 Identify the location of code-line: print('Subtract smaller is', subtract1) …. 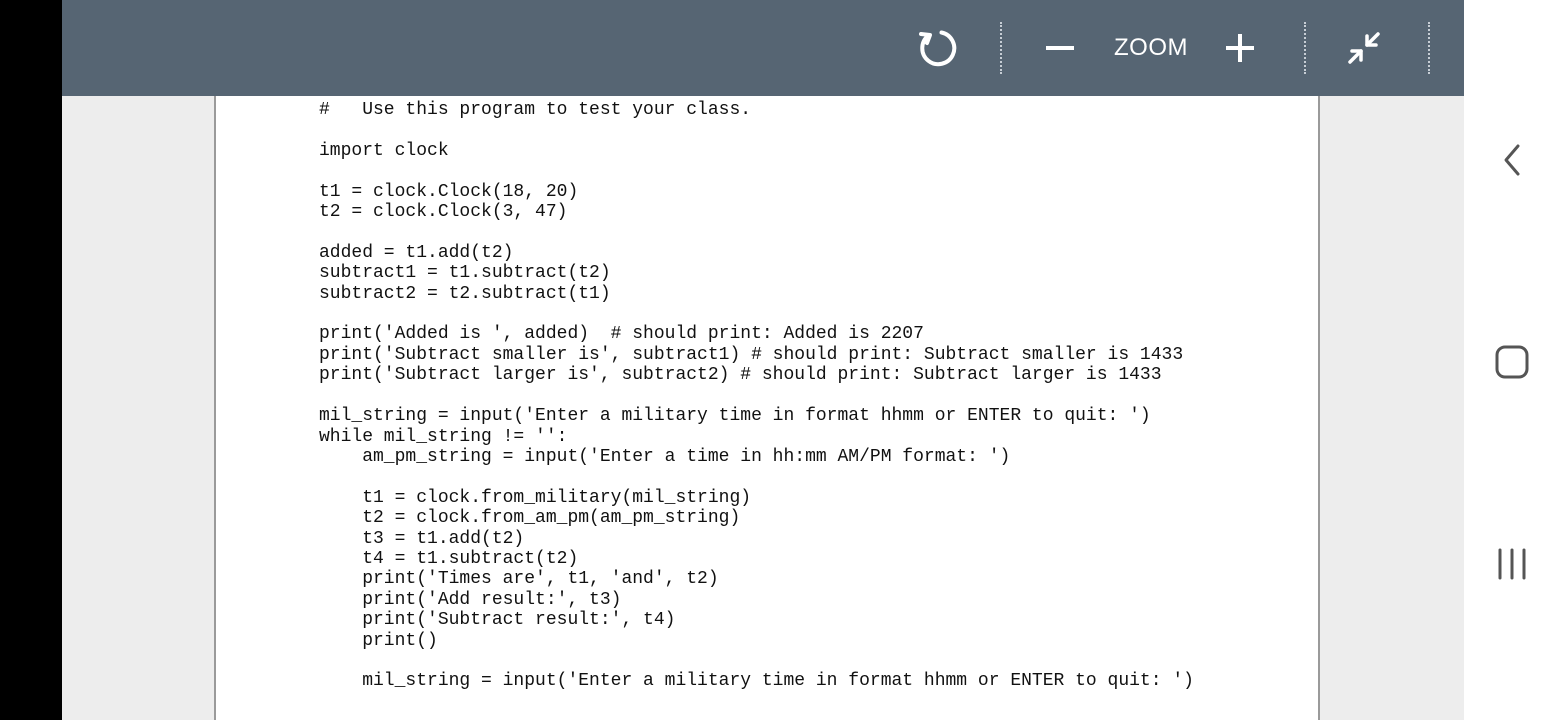
(751, 354).